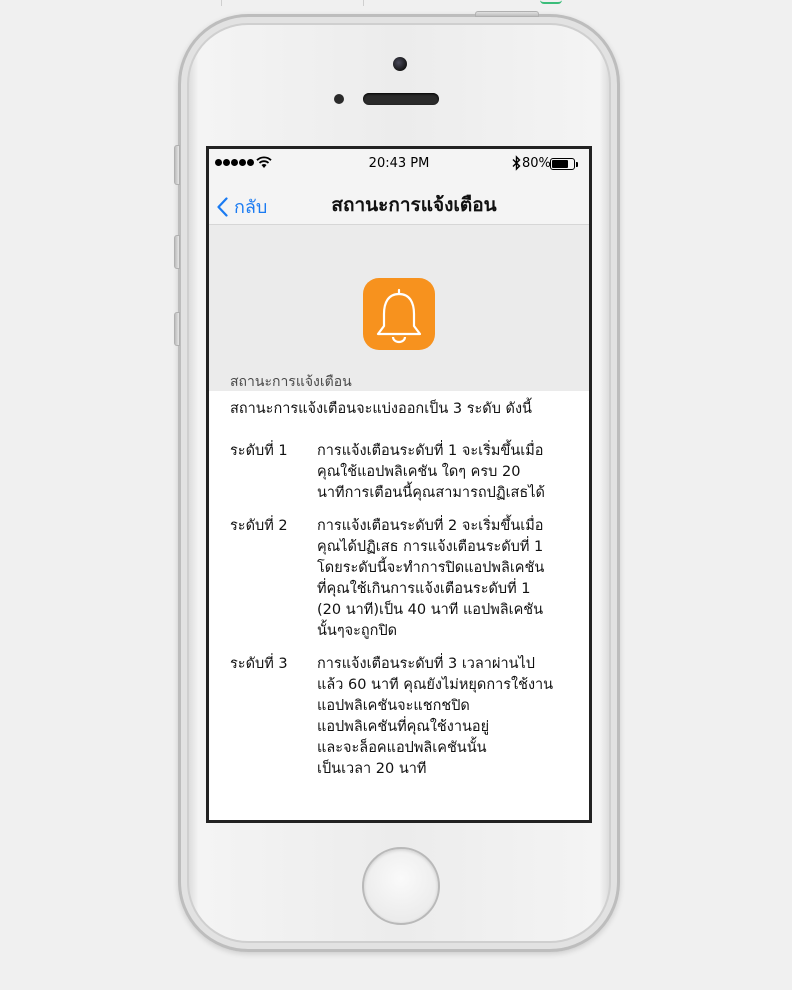  I want to click on battery-tip, so click(577, 164).